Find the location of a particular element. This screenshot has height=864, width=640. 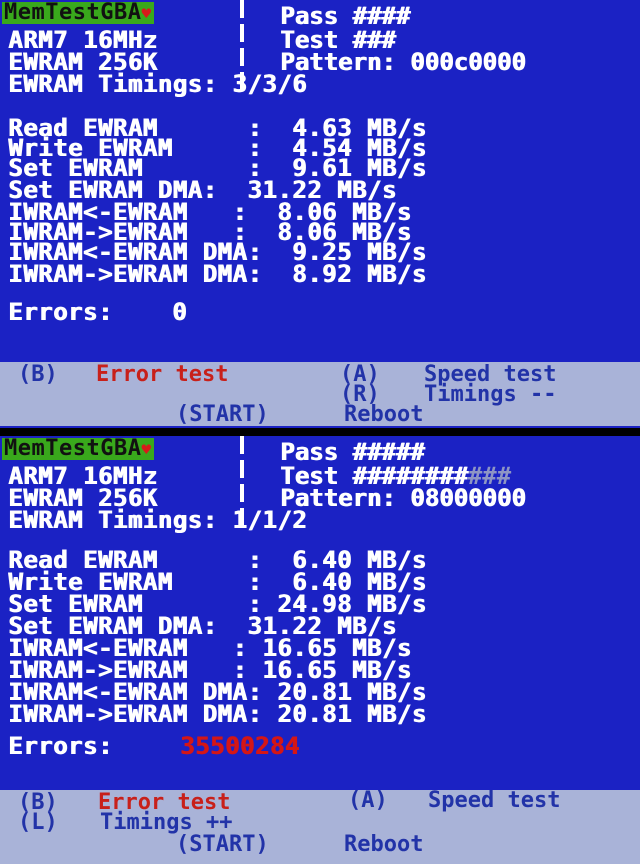

error-test-action: Error test is located at coordinates (162, 375).